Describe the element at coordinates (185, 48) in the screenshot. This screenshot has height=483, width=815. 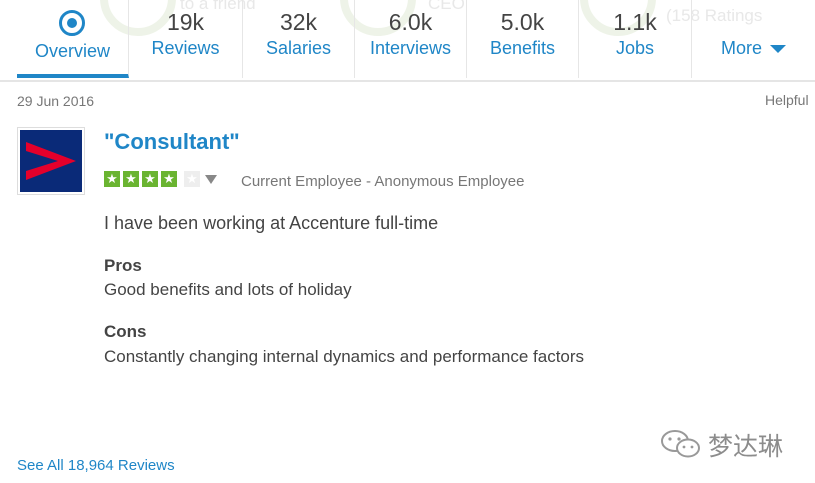
I see `tab-reviews-label: Reviews` at that location.